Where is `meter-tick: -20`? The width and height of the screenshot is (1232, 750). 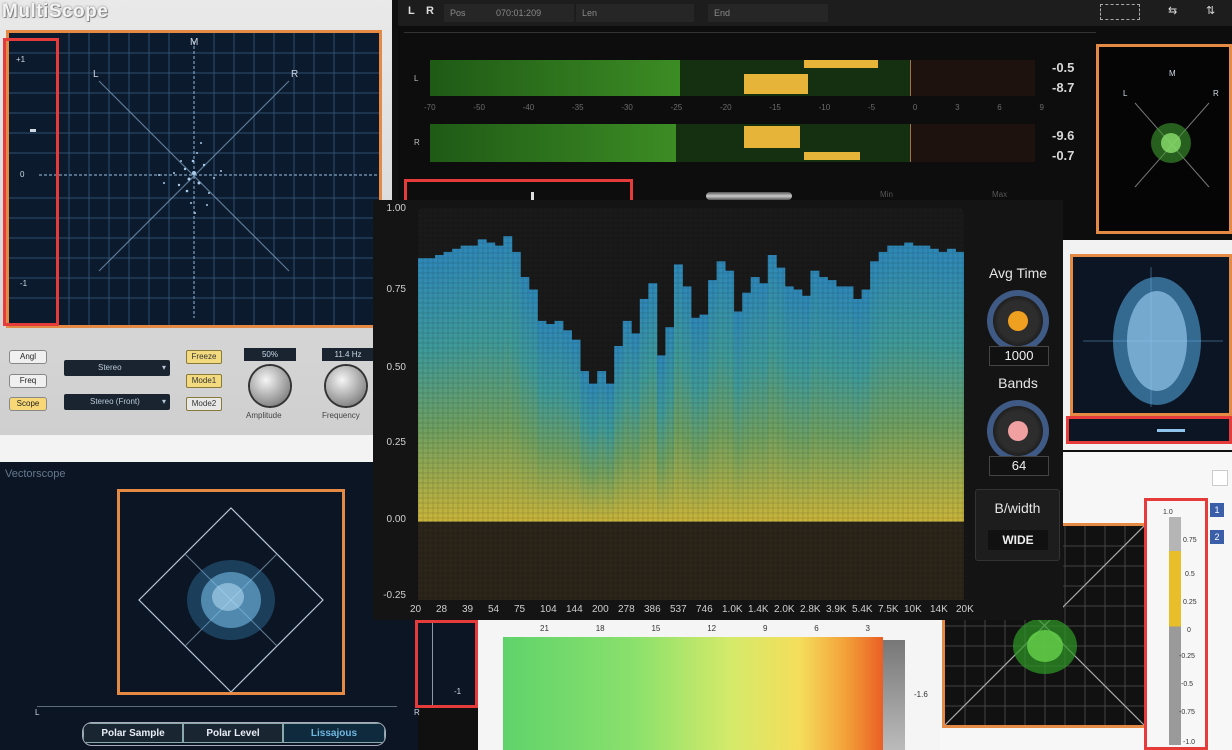 meter-tick: -20 is located at coordinates (725, 107).